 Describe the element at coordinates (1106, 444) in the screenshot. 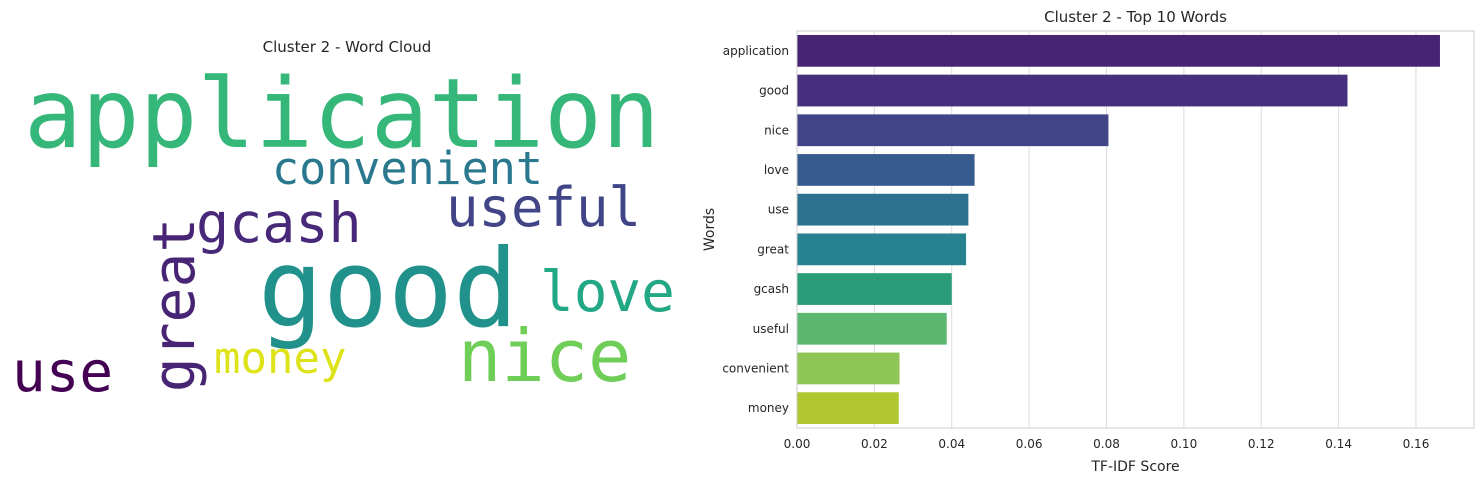

I see `x-tick-label: 0.08` at that location.